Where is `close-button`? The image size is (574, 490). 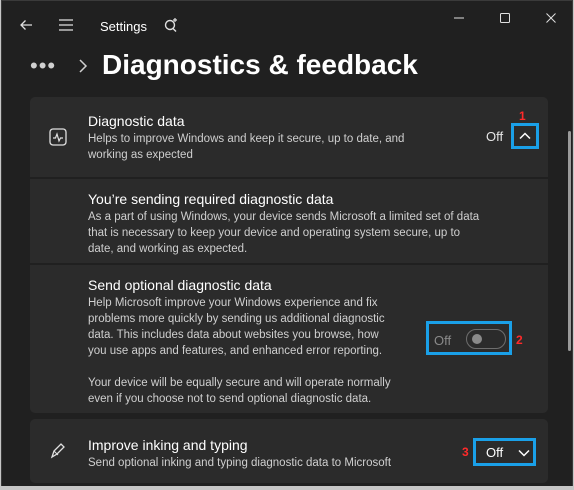 close-button is located at coordinates (550, 18).